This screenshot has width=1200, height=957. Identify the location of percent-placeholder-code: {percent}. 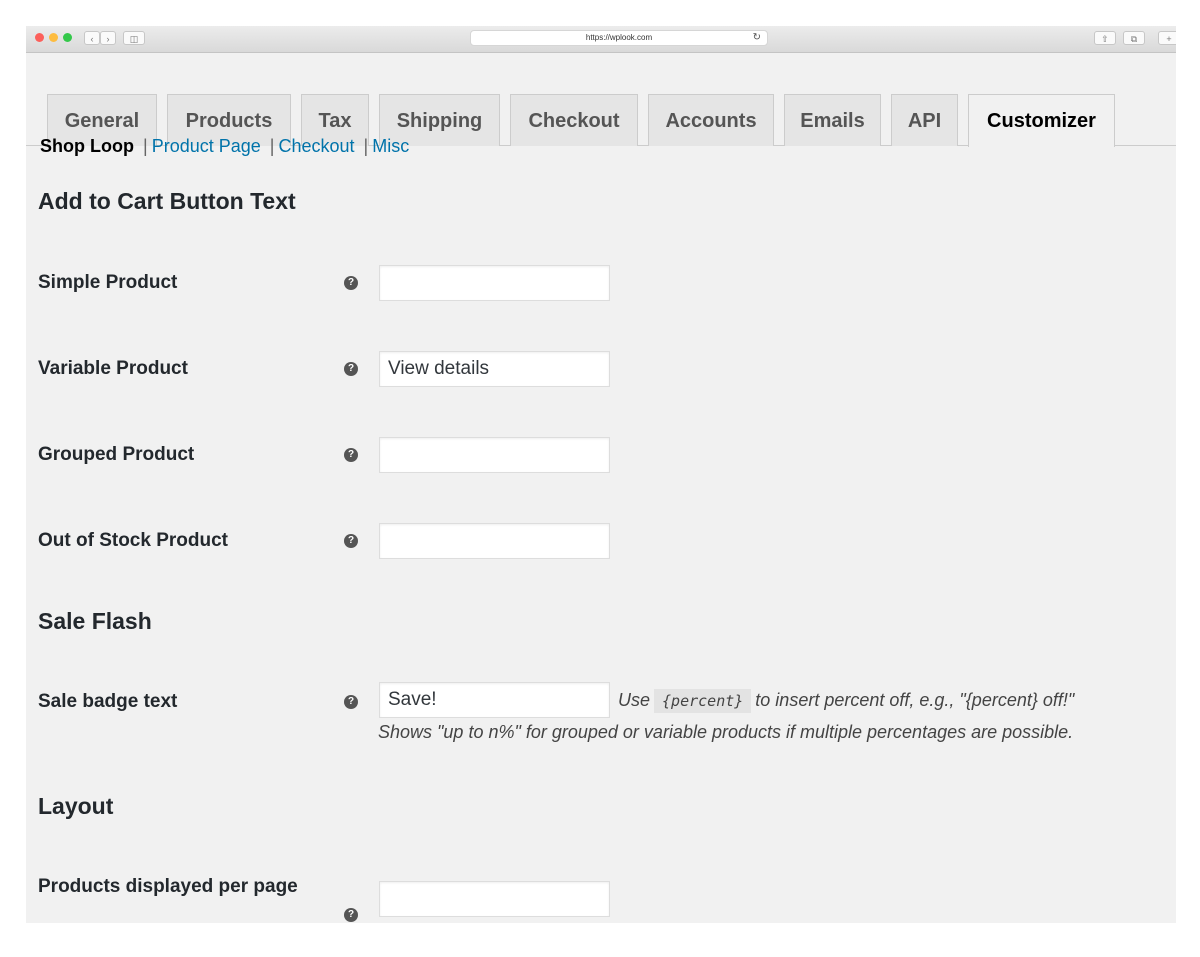
(703, 701).